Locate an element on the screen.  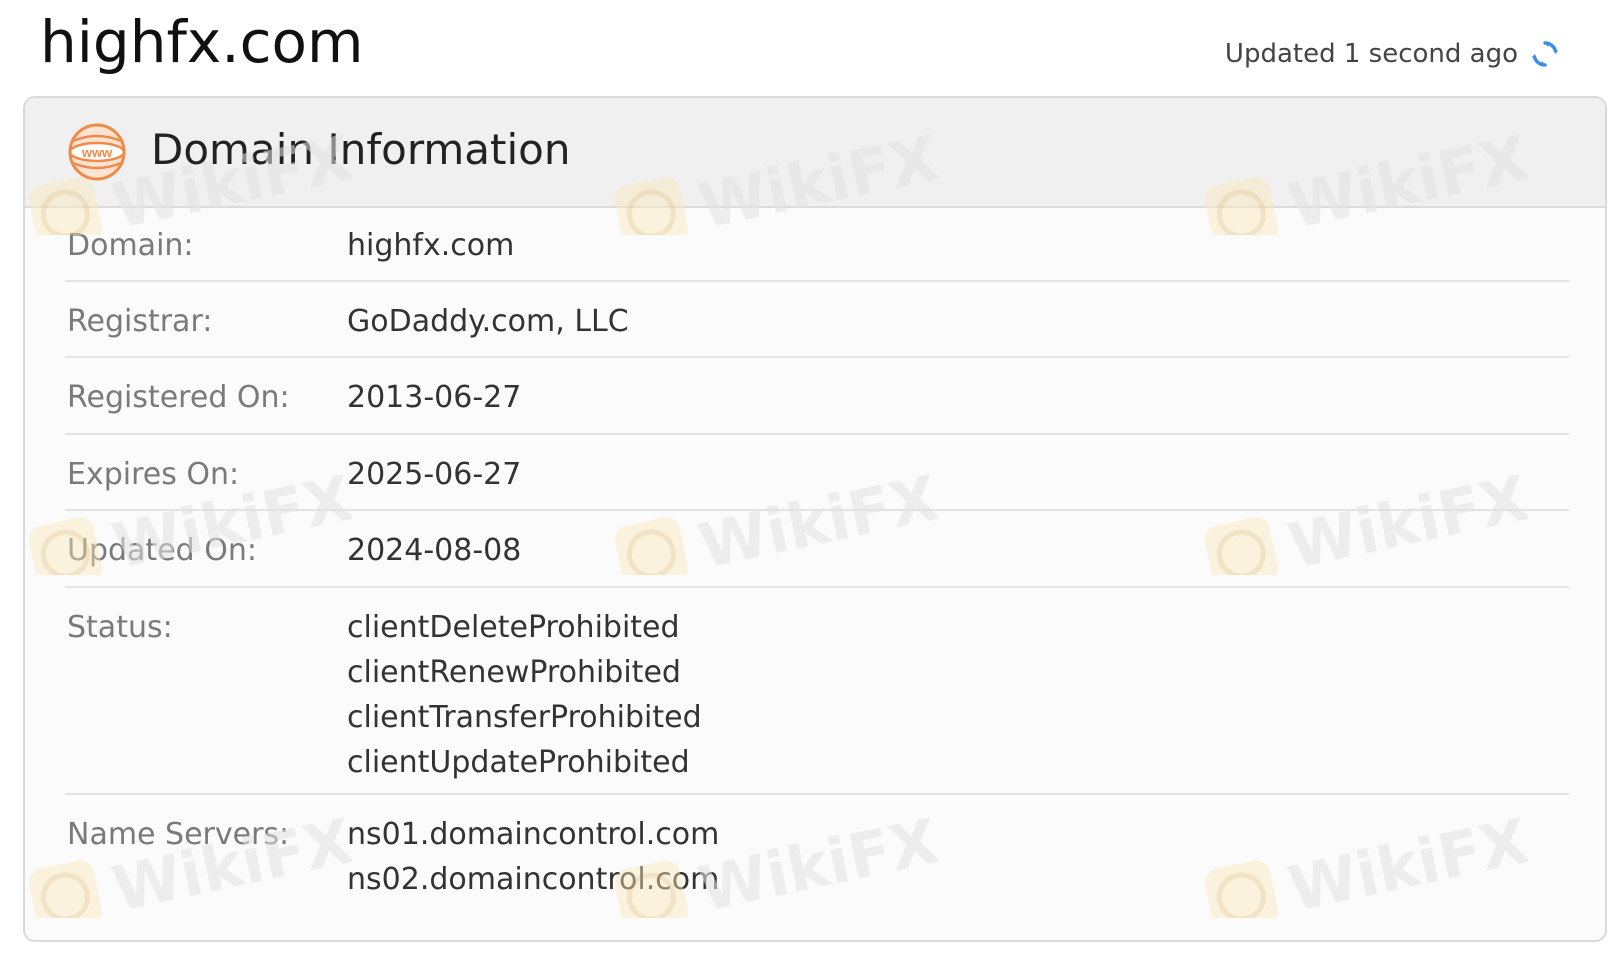
row-value: 2024-08-08 is located at coordinates (434, 550).